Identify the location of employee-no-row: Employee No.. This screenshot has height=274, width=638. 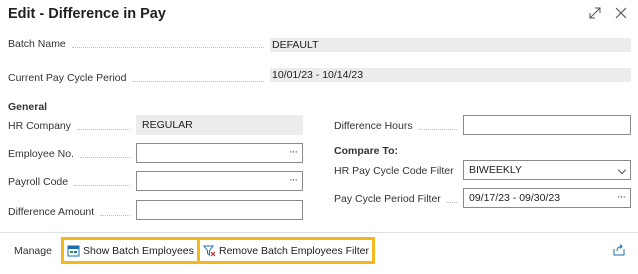
(72, 154).